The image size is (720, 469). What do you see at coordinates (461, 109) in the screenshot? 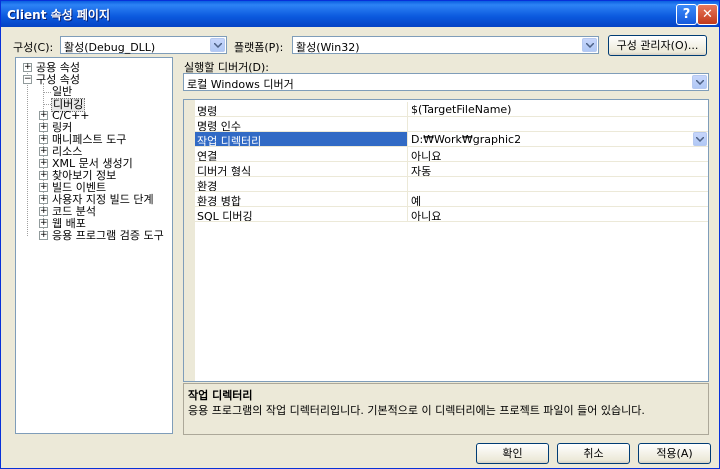
I see `property-value: $(TargetFileName)` at bounding box center [461, 109].